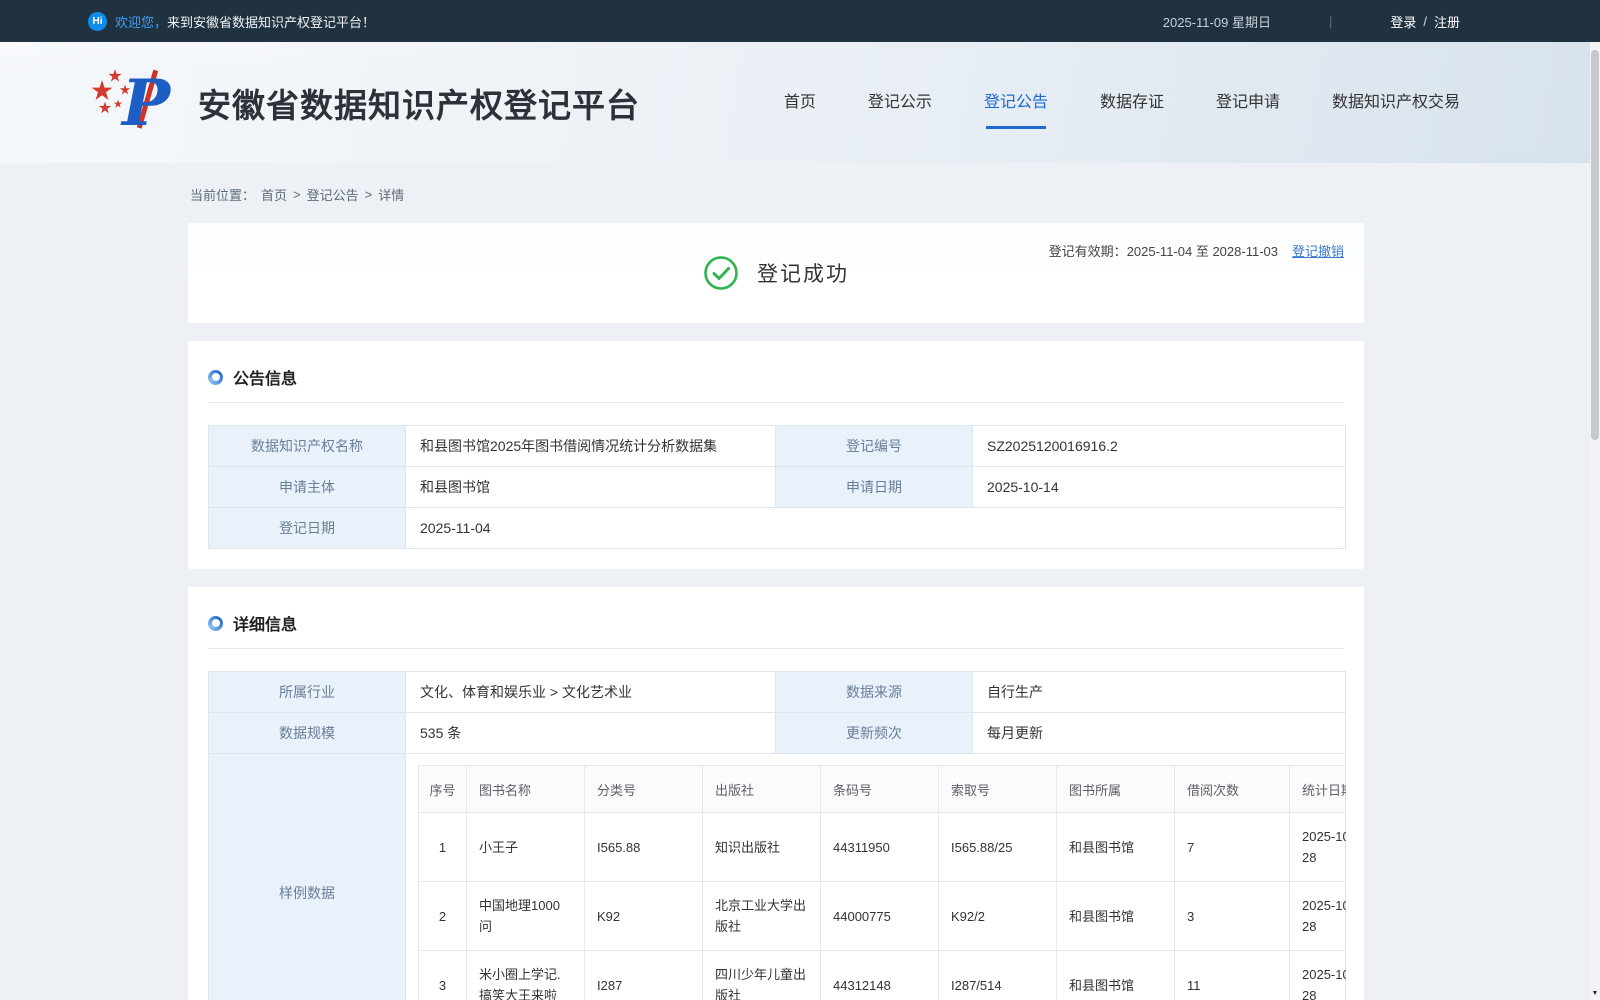  I want to click on field-label: 数据知识产权名称, so click(307, 446).